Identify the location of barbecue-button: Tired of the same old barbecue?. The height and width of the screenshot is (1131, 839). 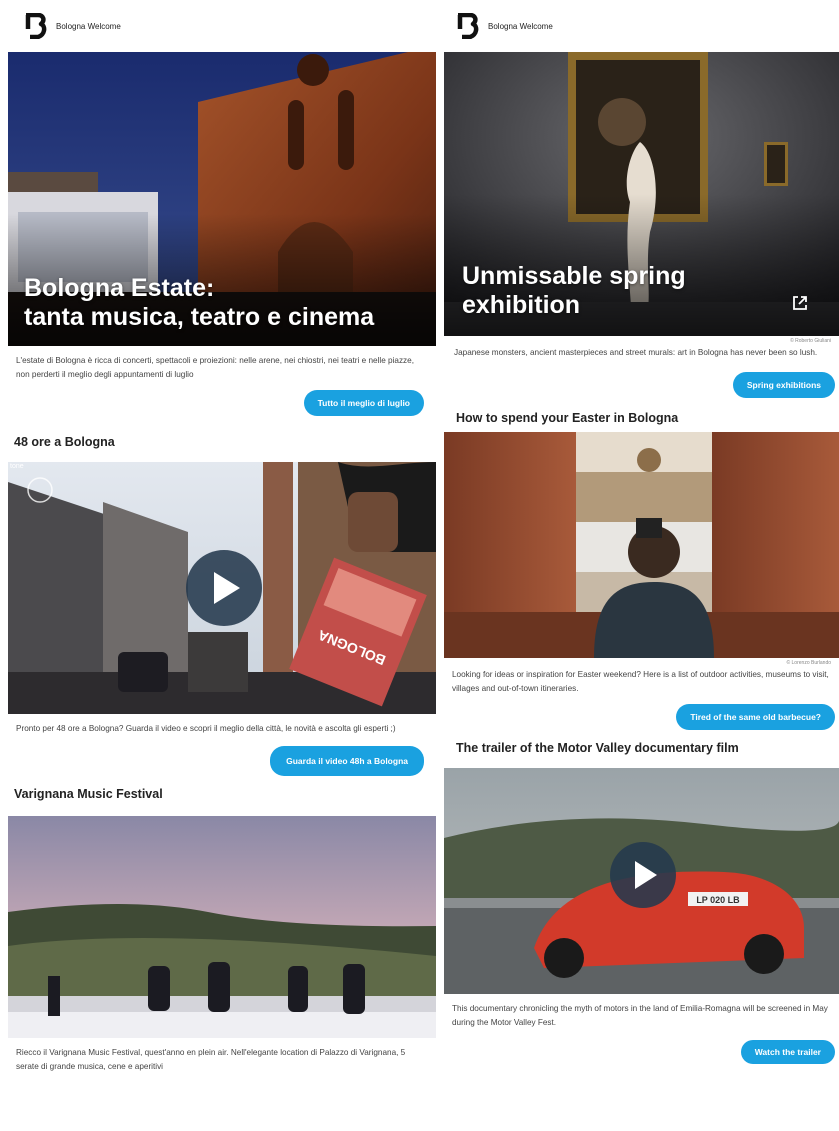
(755, 717).